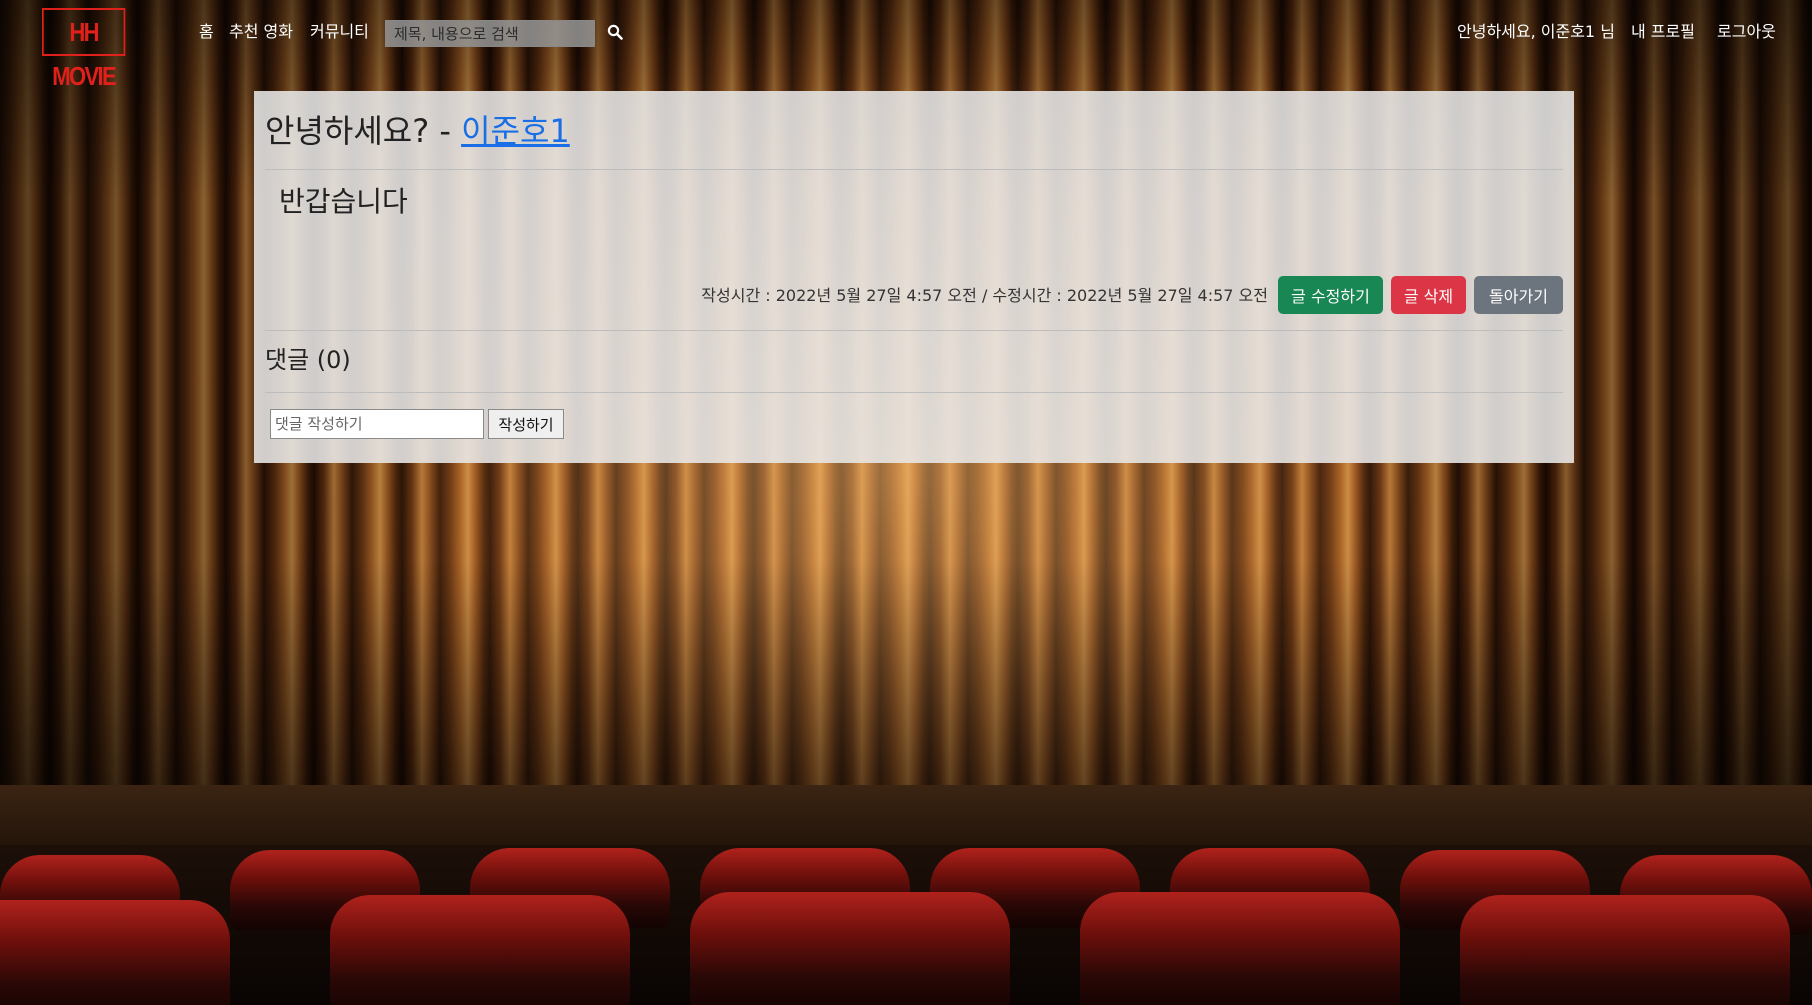  I want to click on search-icon, so click(615, 32).